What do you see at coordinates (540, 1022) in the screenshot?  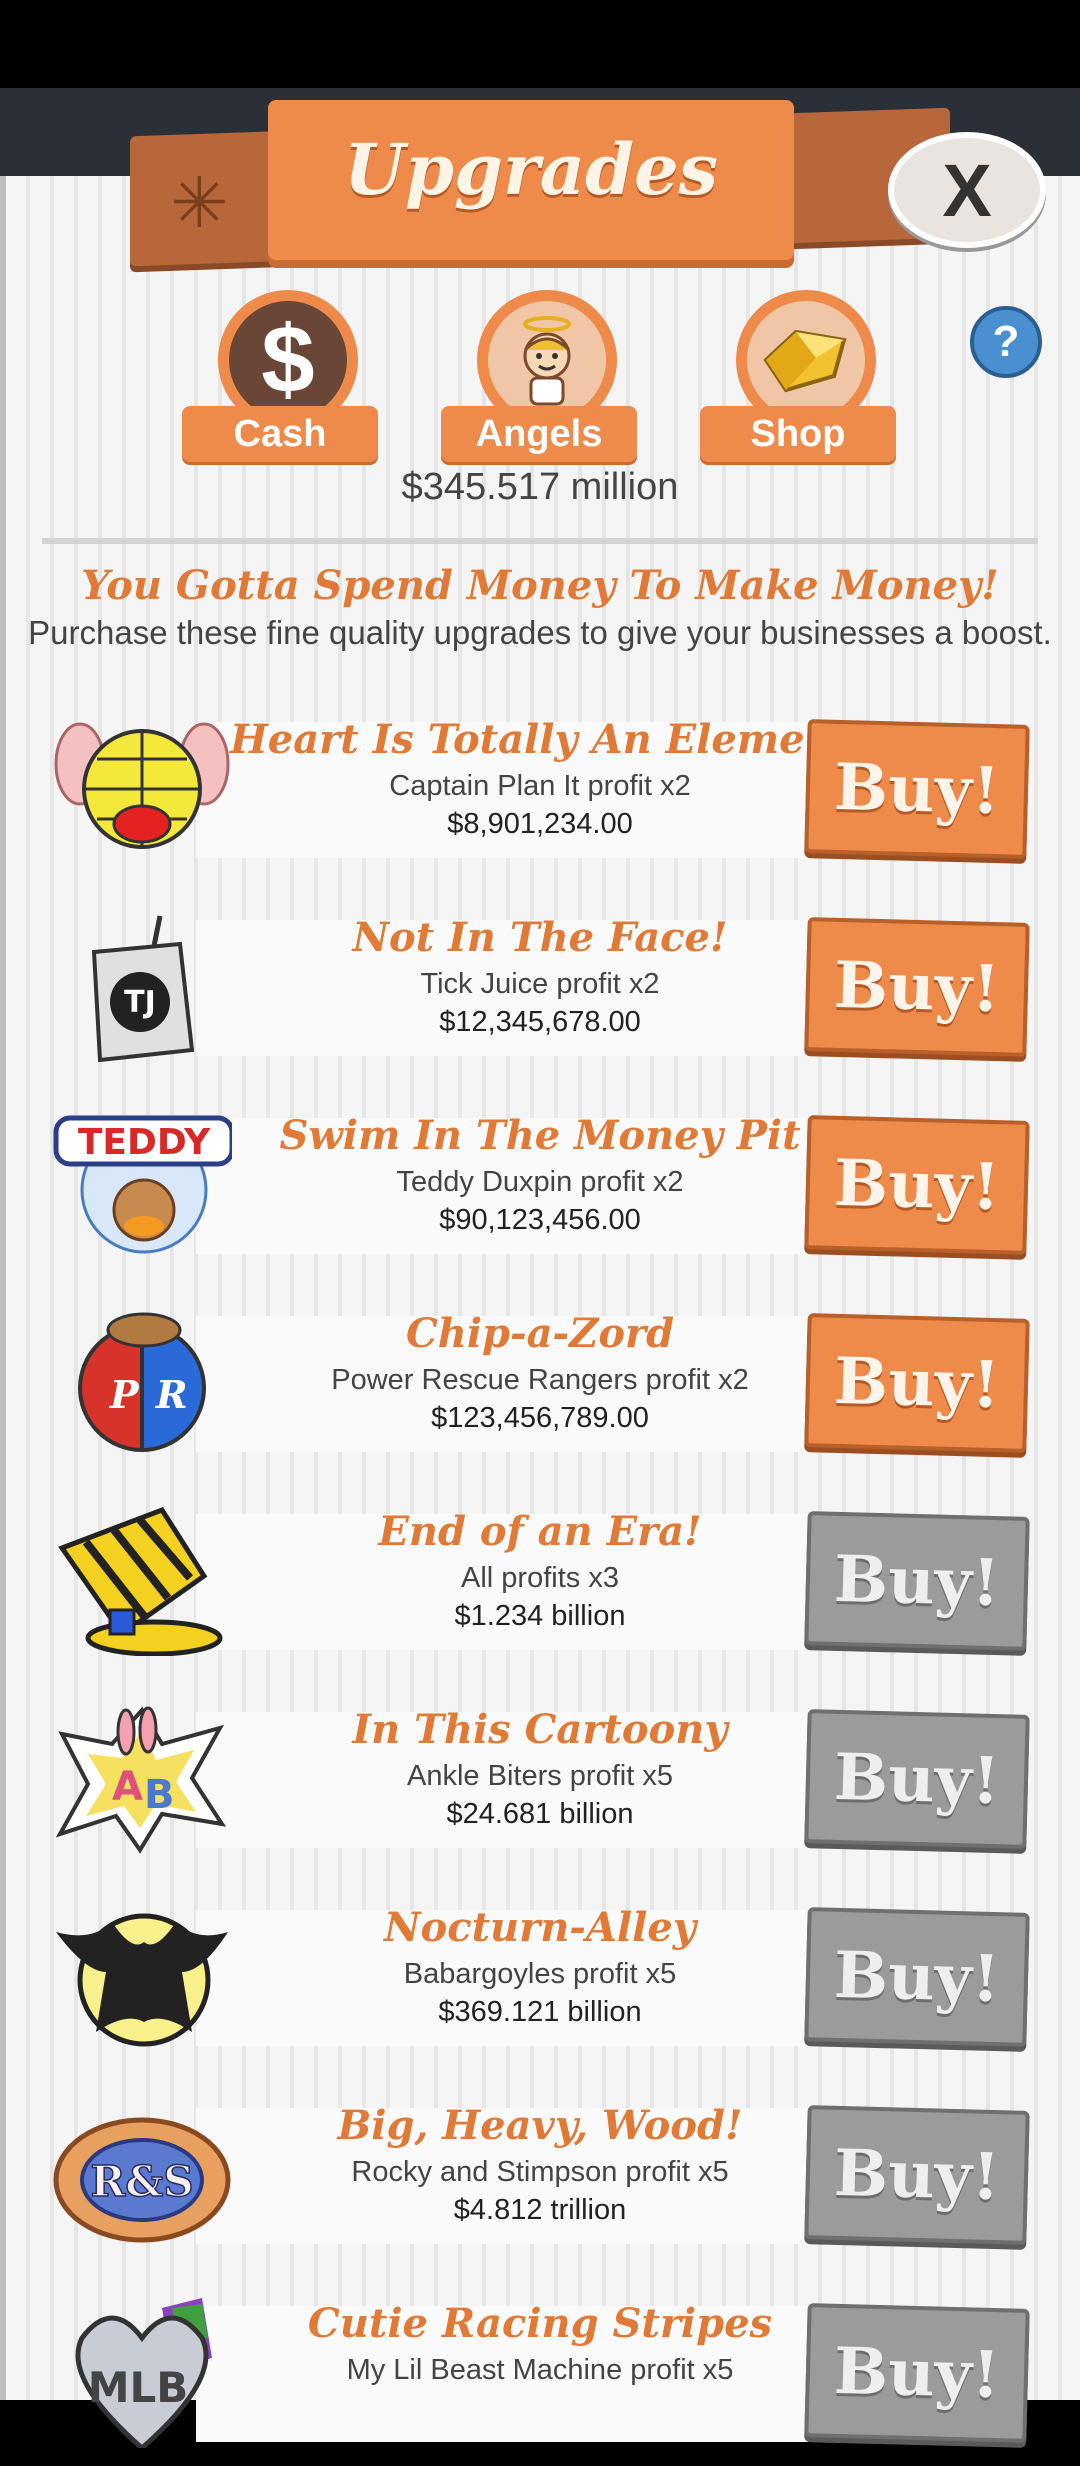 I see `upgrade-price: $12,345,678.00` at bounding box center [540, 1022].